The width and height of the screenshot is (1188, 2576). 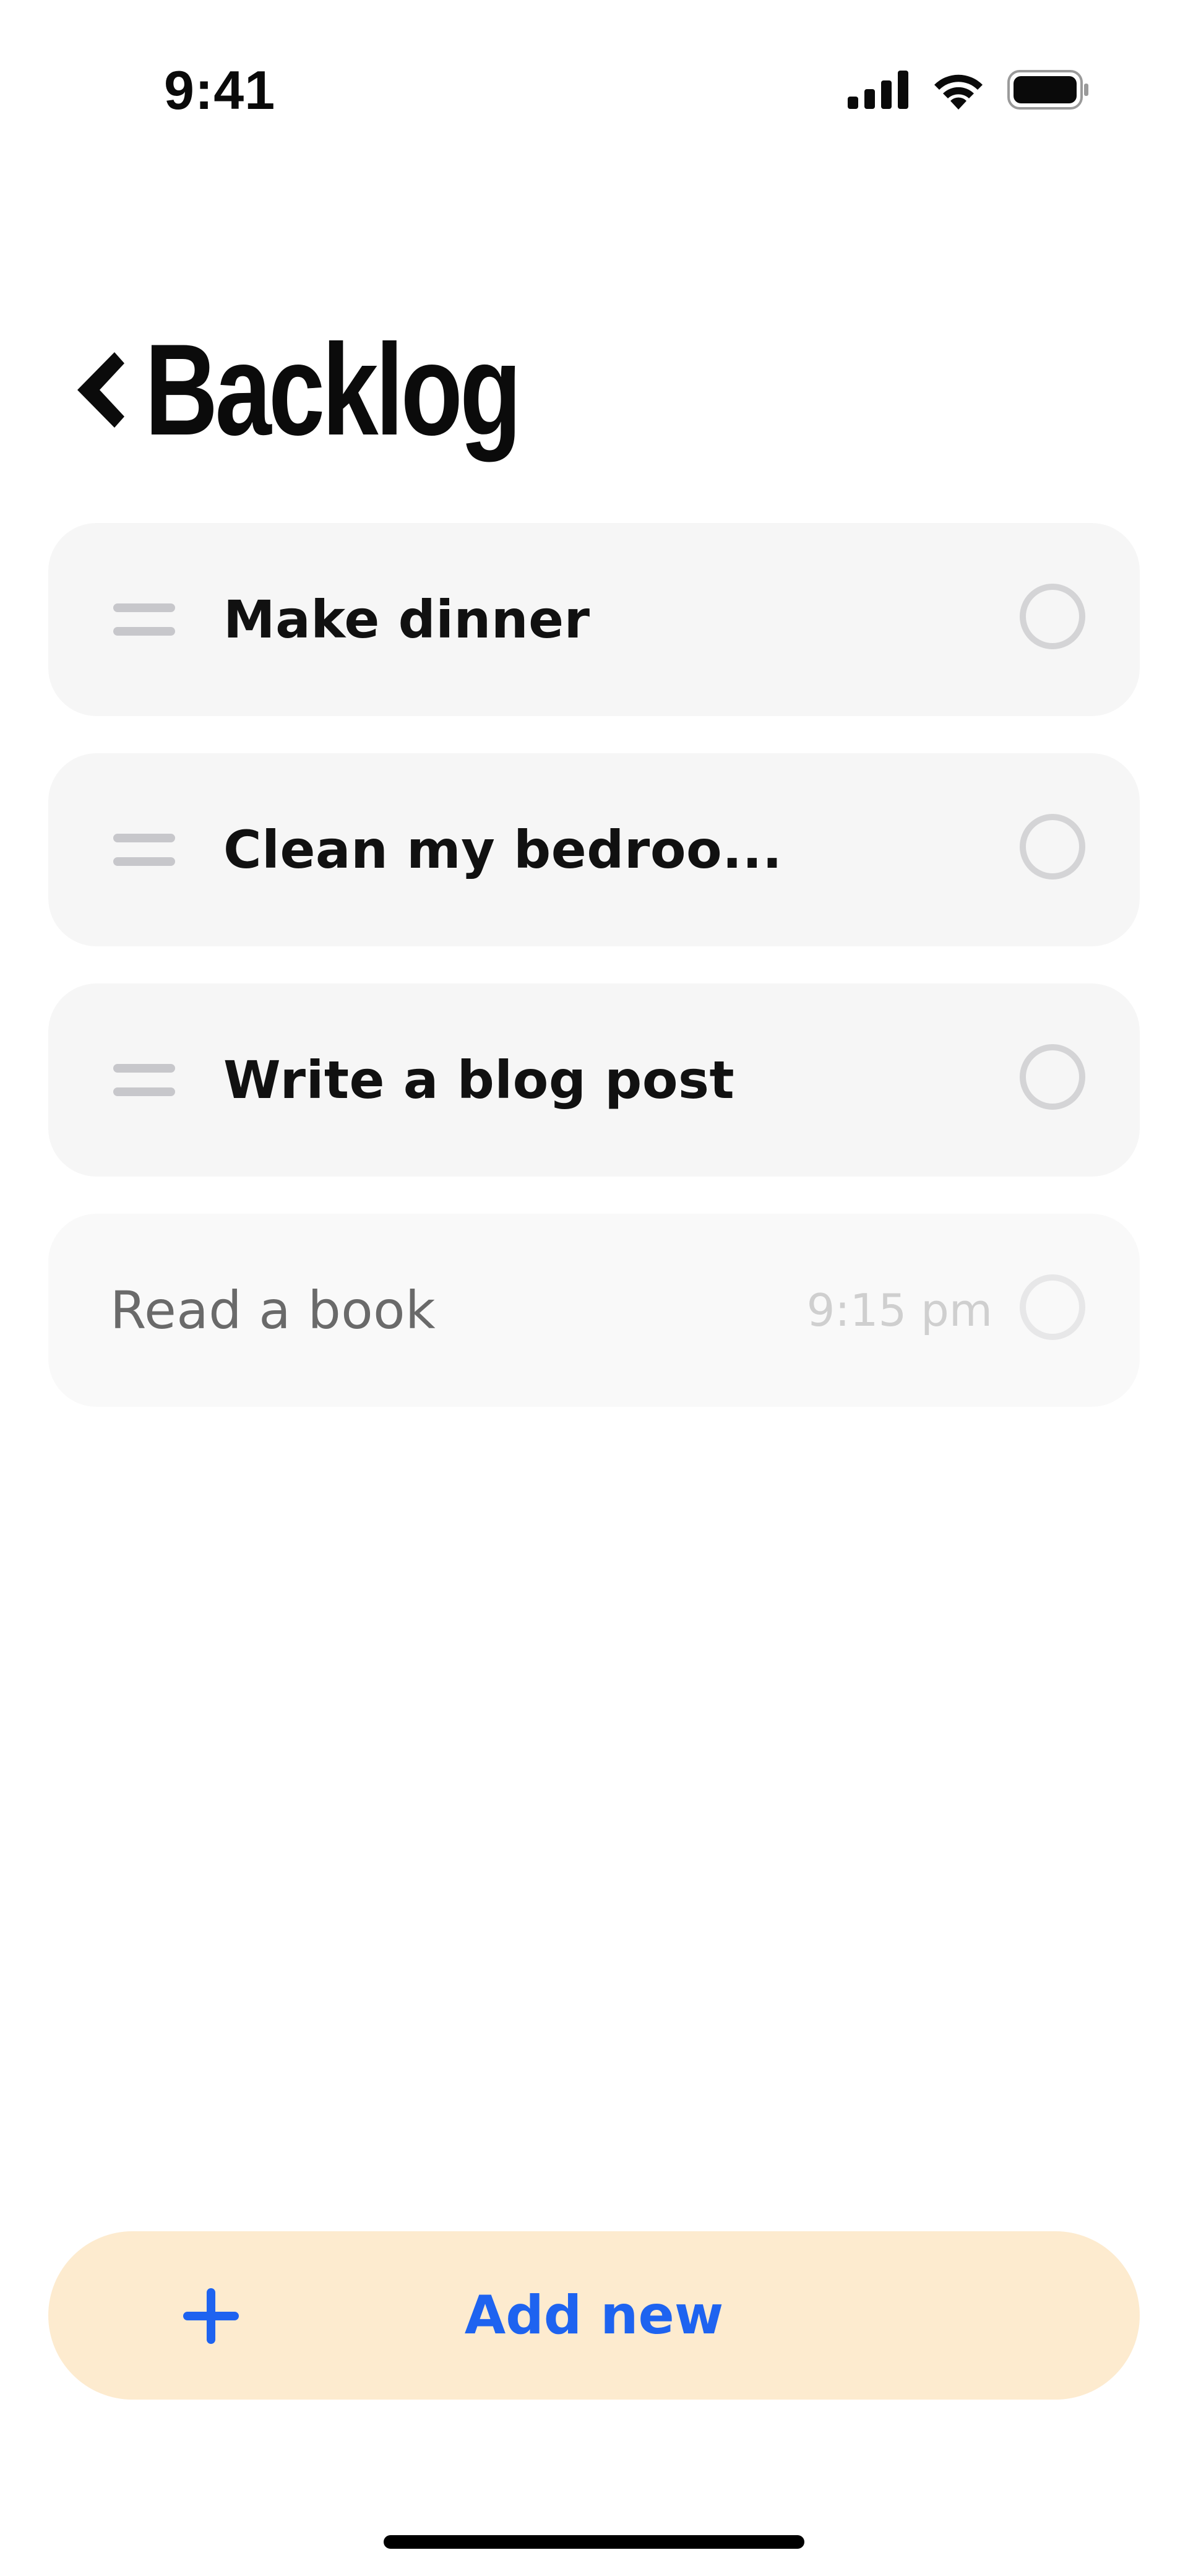 I want to click on status-time: 9:41, so click(x=220, y=90).